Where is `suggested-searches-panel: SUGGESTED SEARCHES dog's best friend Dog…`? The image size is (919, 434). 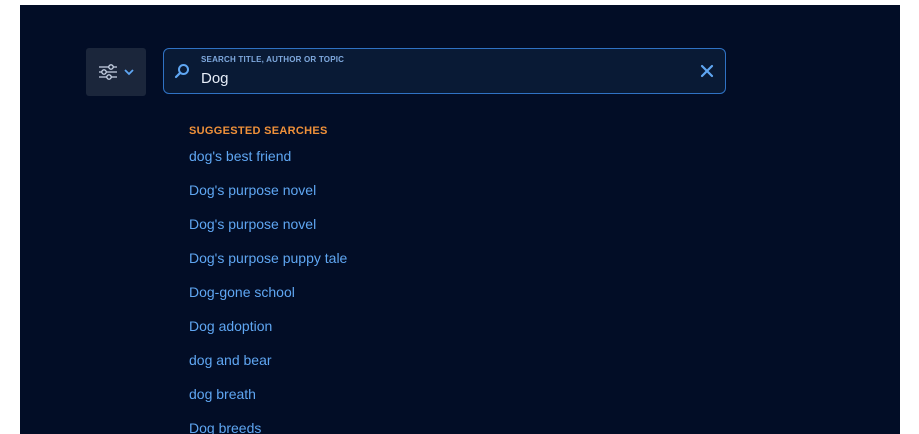 suggested-searches-panel: SUGGESTED SEARCHES dog's best friend Dog… is located at coordinates (268, 279).